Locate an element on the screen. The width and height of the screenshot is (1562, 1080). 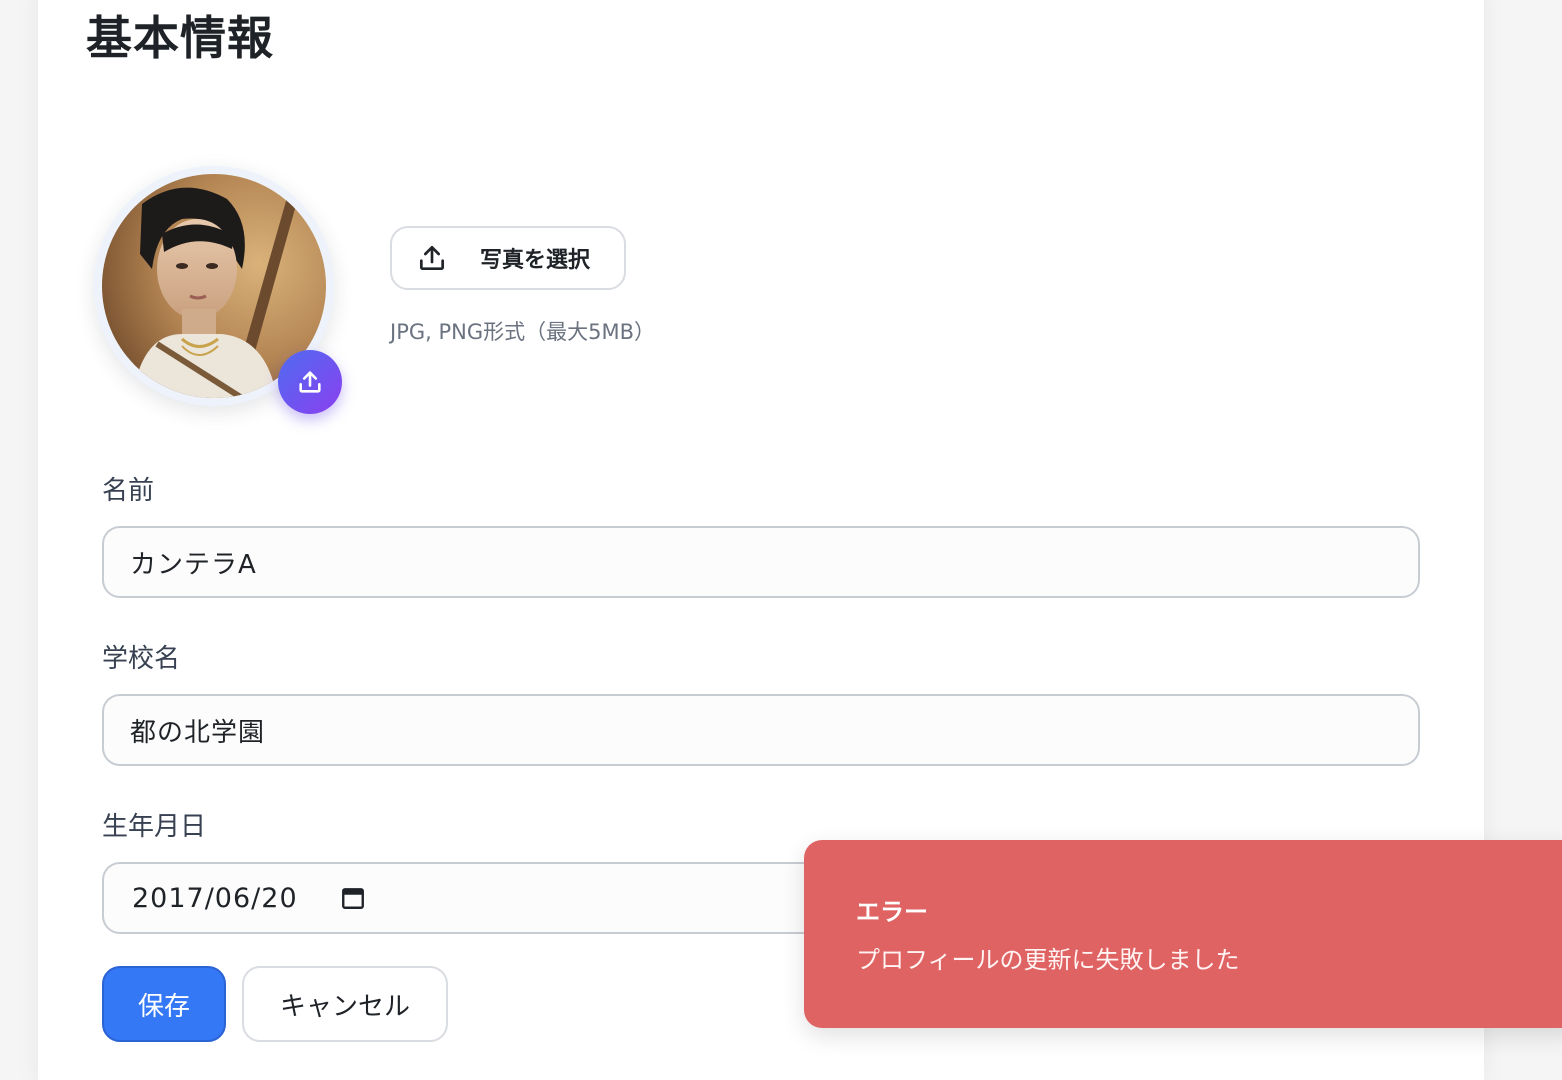
birthday-value: 2017/06/20 is located at coordinates (215, 898).